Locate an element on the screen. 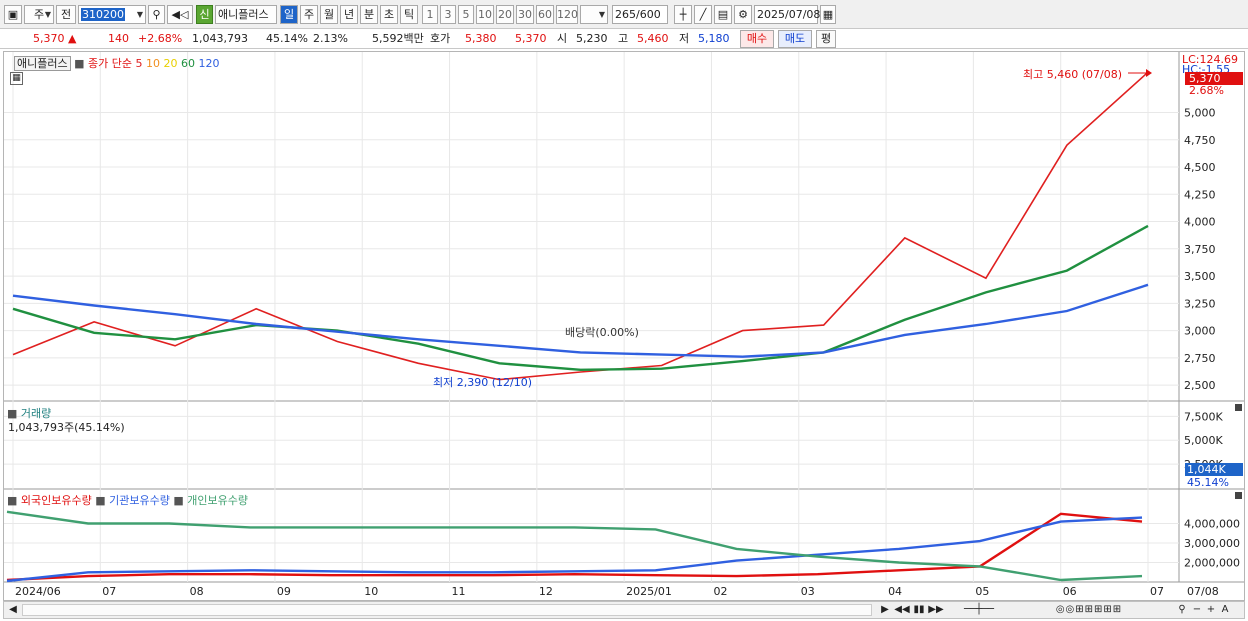  scroll-thumb is located at coordinates (447, 610).